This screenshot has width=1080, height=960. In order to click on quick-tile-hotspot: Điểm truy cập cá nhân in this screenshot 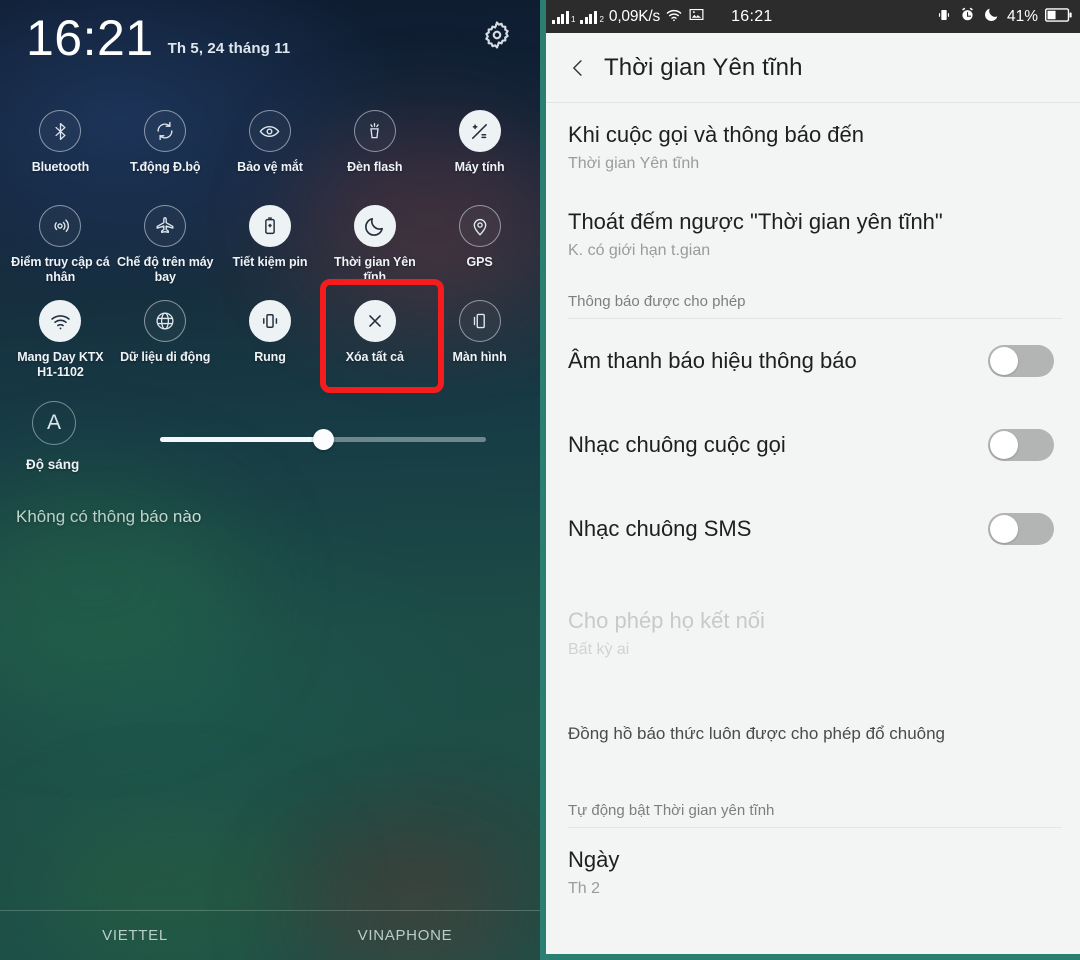, I will do `click(60, 242)`.